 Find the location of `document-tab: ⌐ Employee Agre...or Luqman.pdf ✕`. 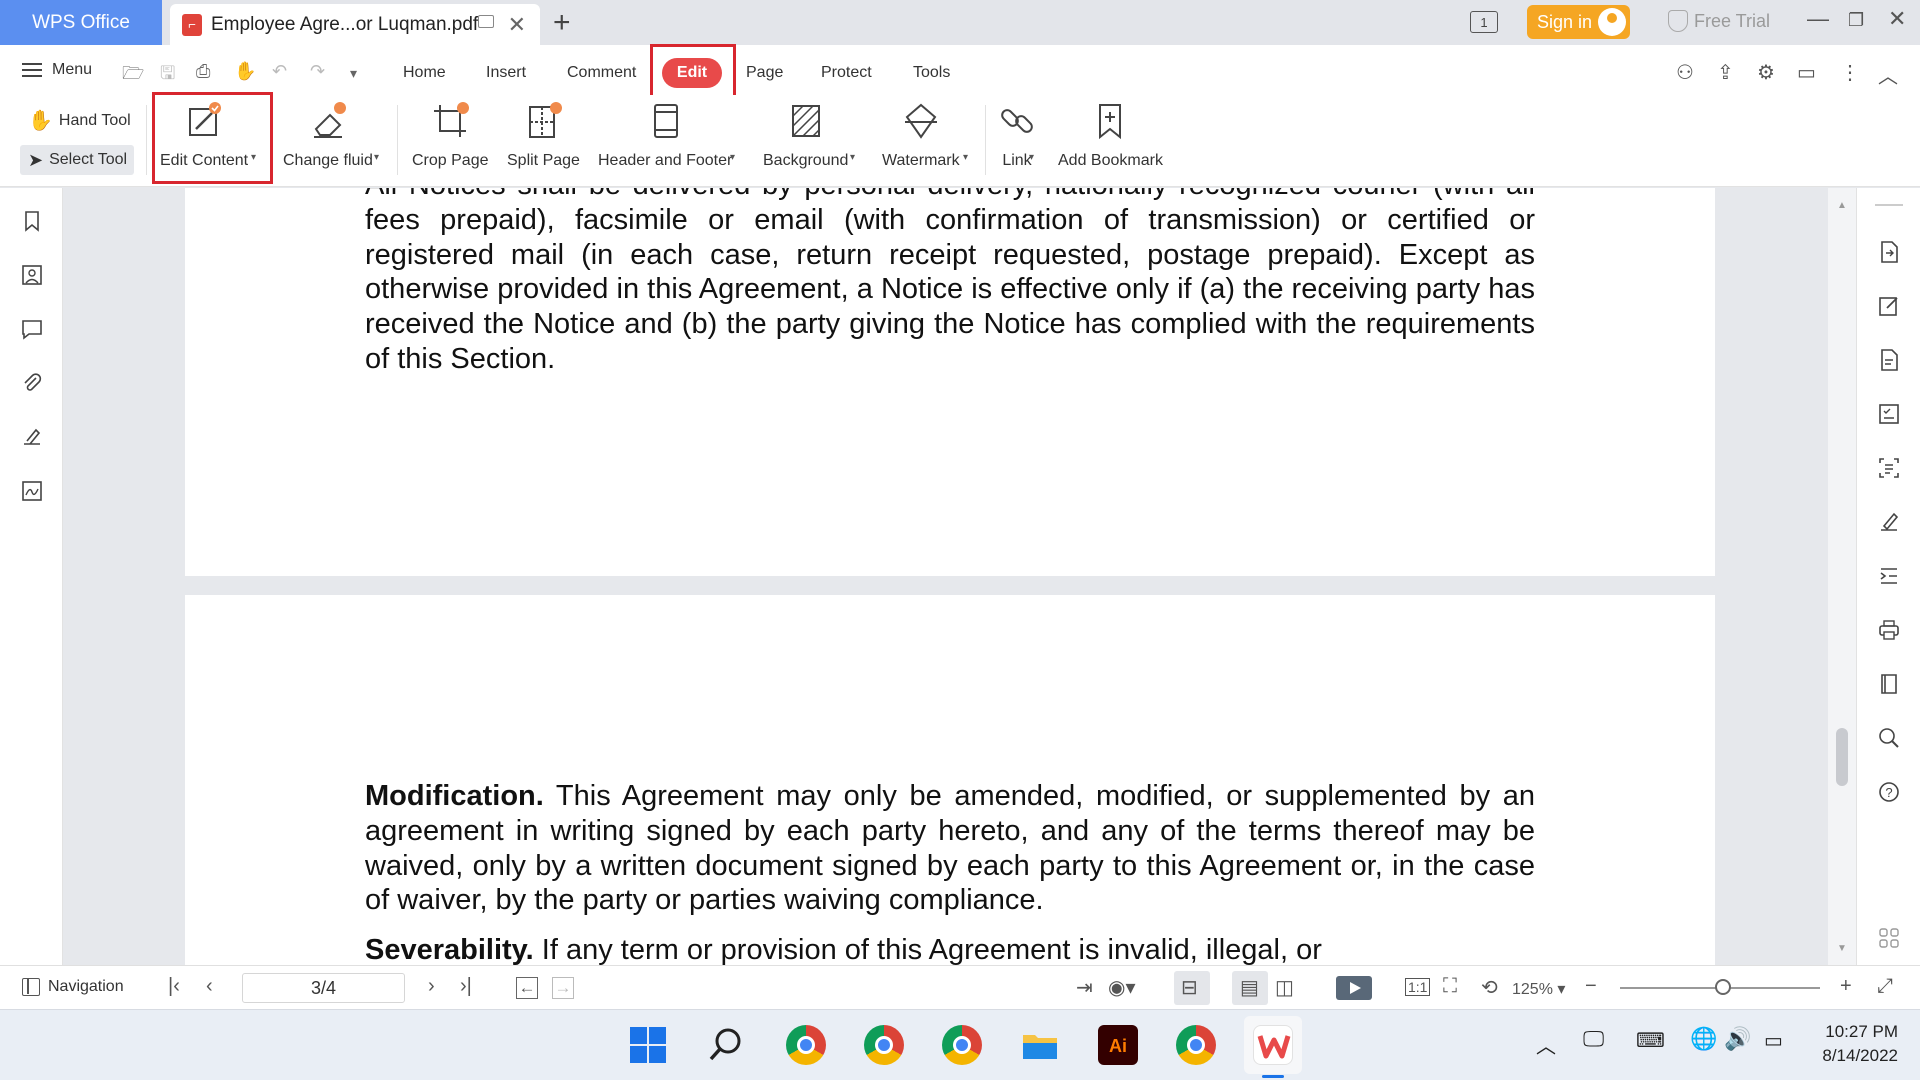

document-tab: ⌐ Employee Agre...or Luqman.pdf ✕ is located at coordinates (355, 24).